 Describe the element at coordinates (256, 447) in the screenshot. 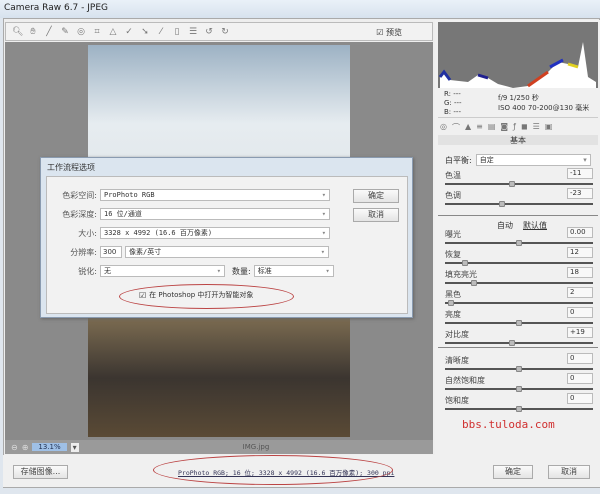

I see `file-name: IMG.jpg` at that location.